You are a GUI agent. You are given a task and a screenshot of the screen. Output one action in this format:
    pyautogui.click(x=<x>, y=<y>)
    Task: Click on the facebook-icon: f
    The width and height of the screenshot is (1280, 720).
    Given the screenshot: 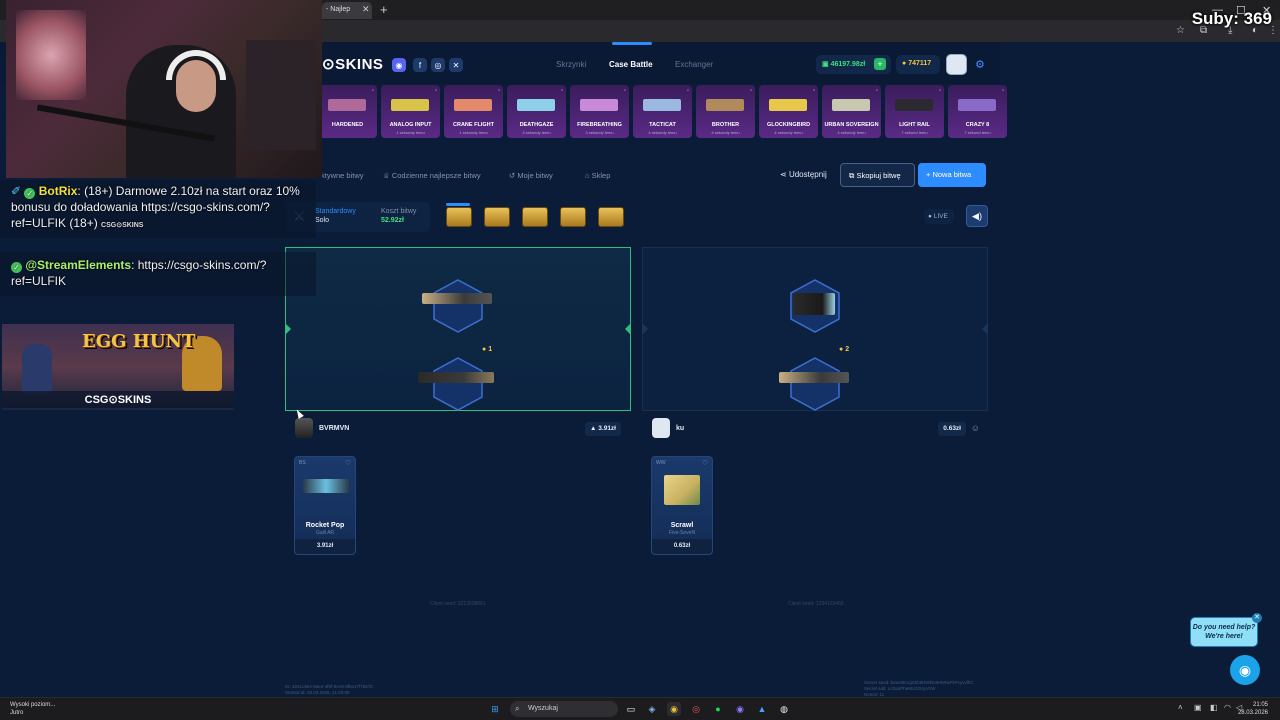 What is the action you would take?
    pyautogui.click(x=420, y=65)
    